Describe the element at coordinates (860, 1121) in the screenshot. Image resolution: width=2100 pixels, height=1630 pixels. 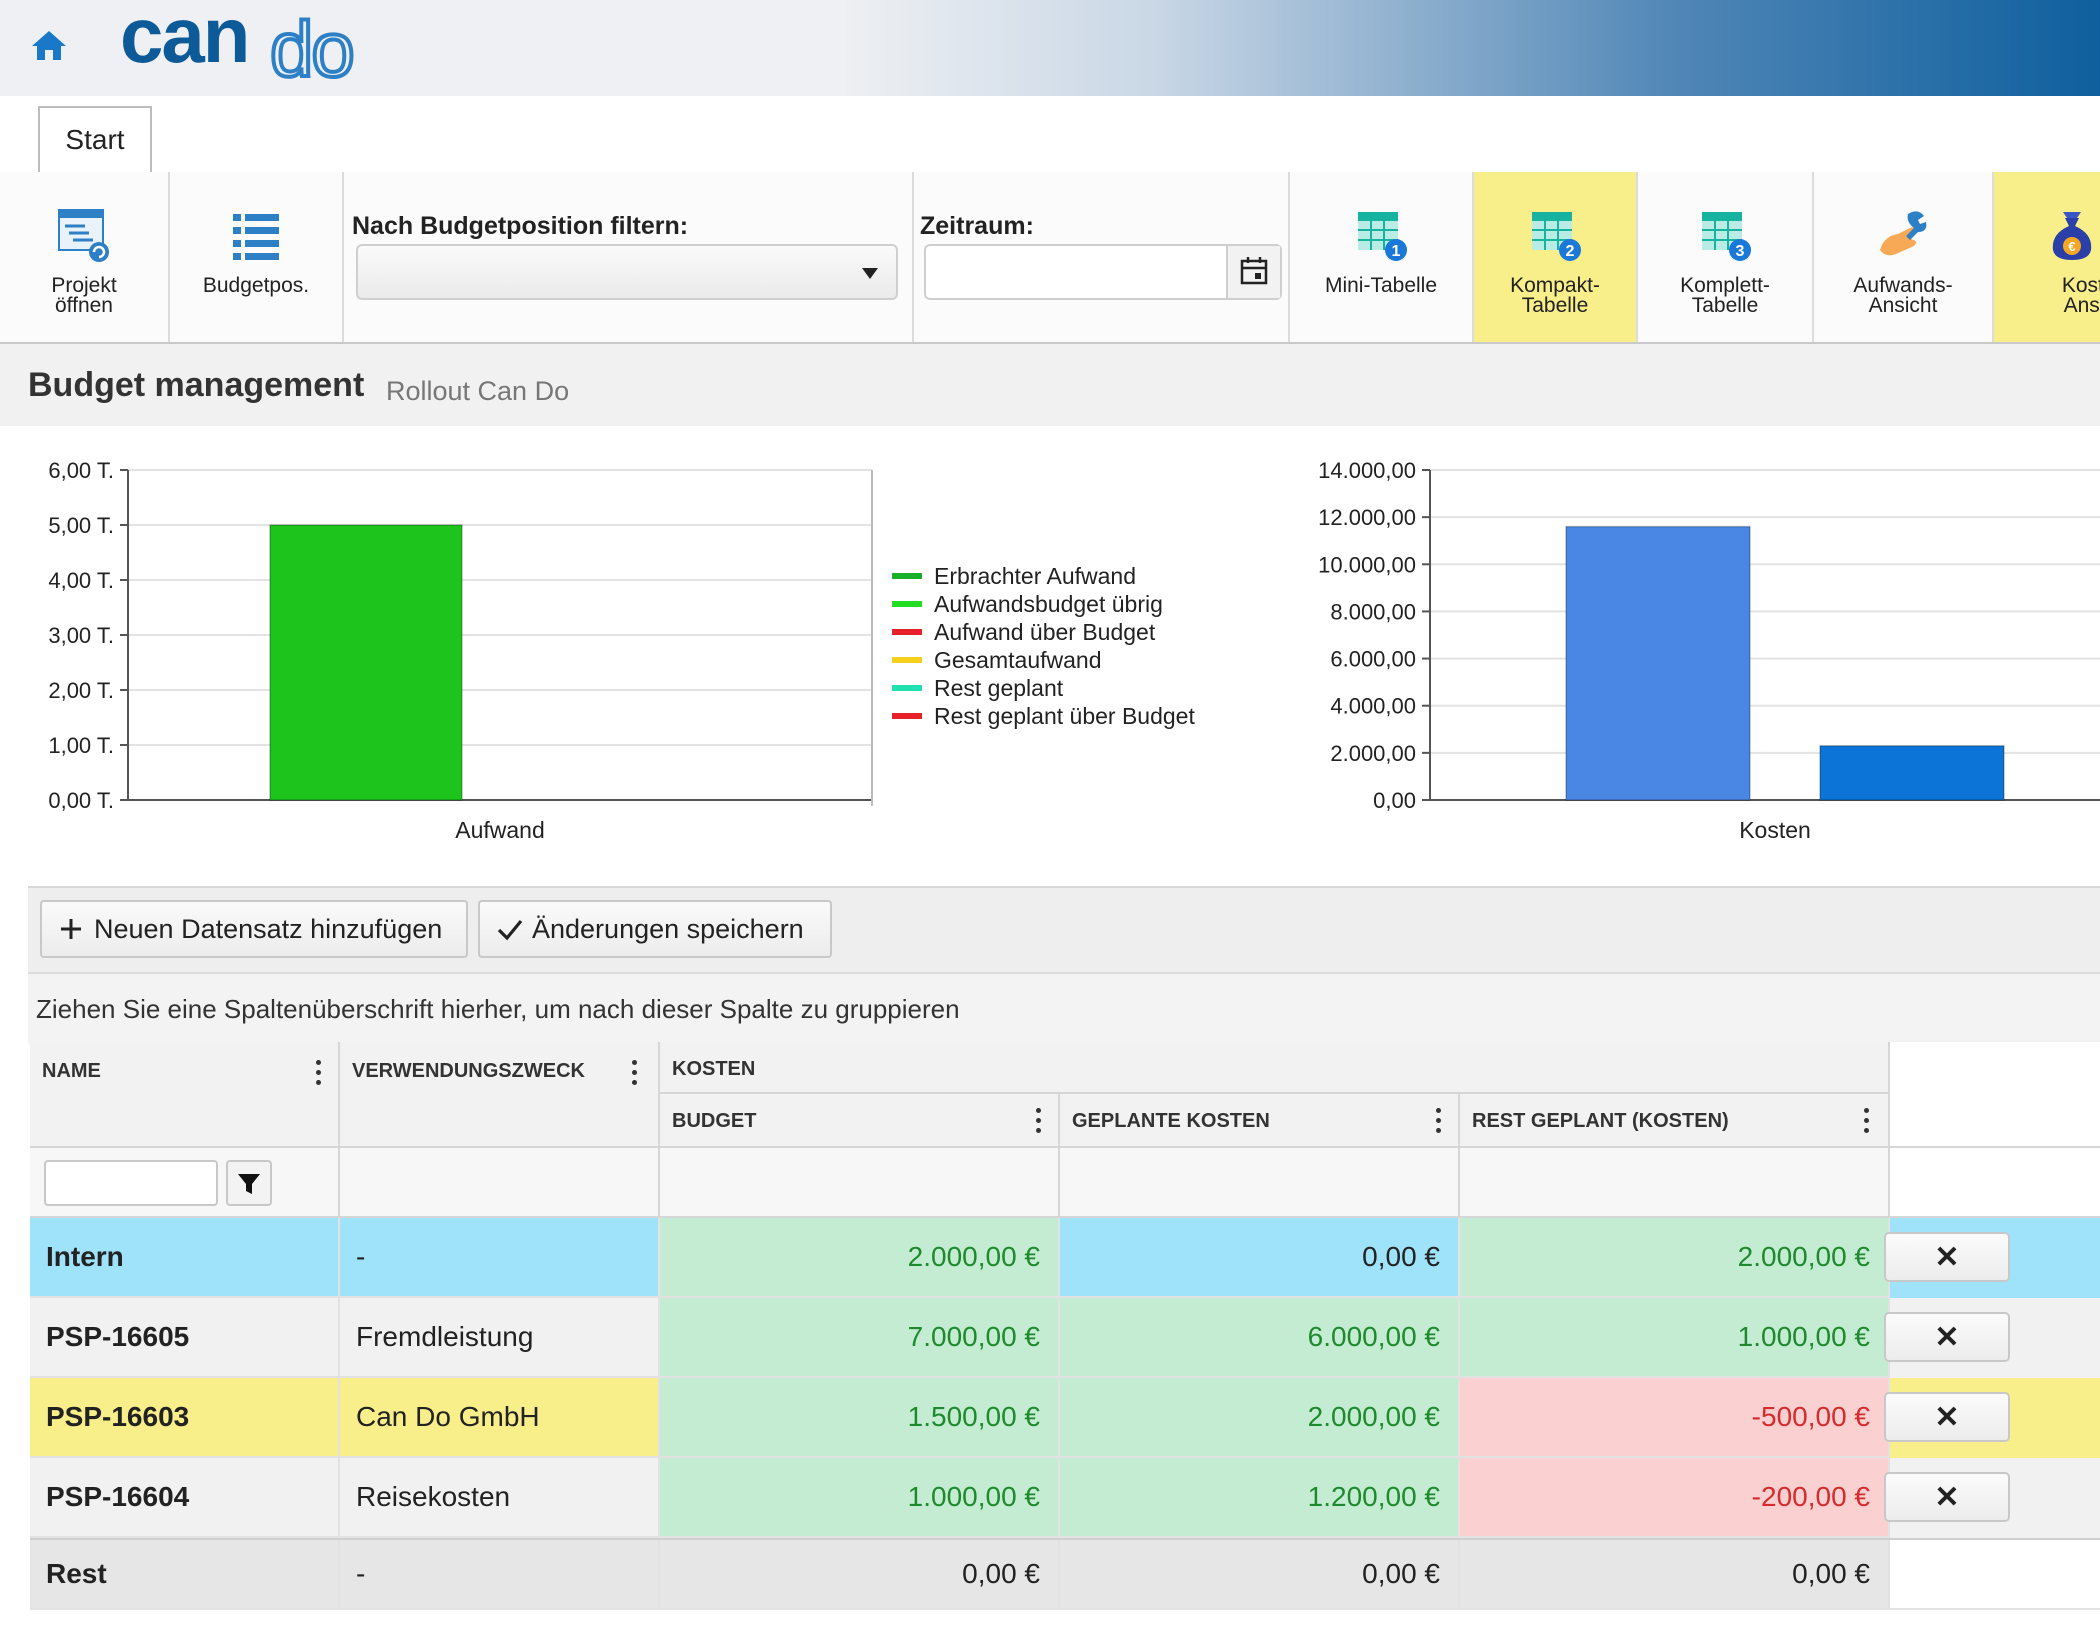
I see `column-header-budget: BUDGET` at that location.